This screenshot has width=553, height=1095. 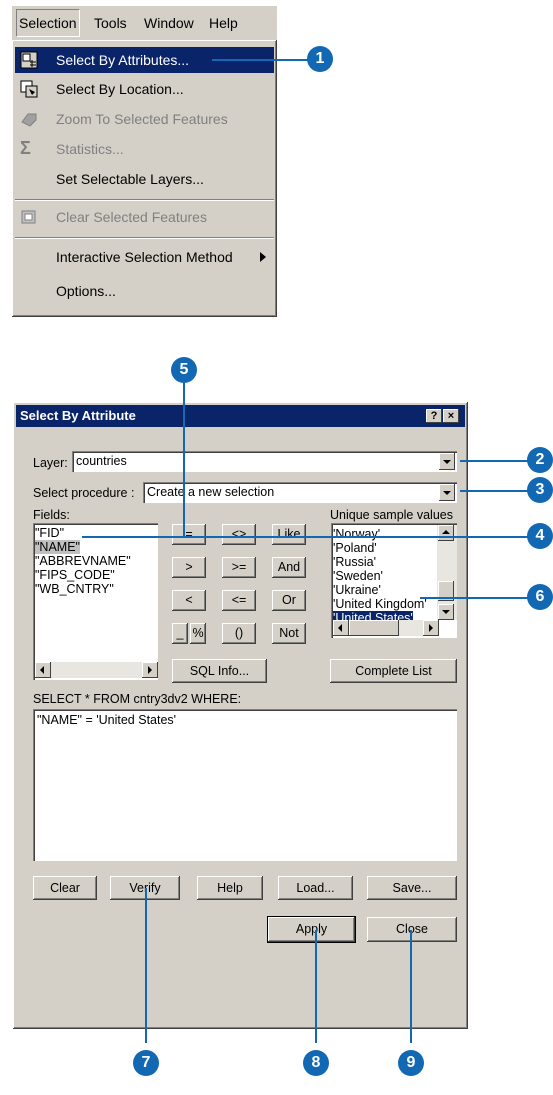 I want to click on callout-2: 2, so click(x=540, y=460).